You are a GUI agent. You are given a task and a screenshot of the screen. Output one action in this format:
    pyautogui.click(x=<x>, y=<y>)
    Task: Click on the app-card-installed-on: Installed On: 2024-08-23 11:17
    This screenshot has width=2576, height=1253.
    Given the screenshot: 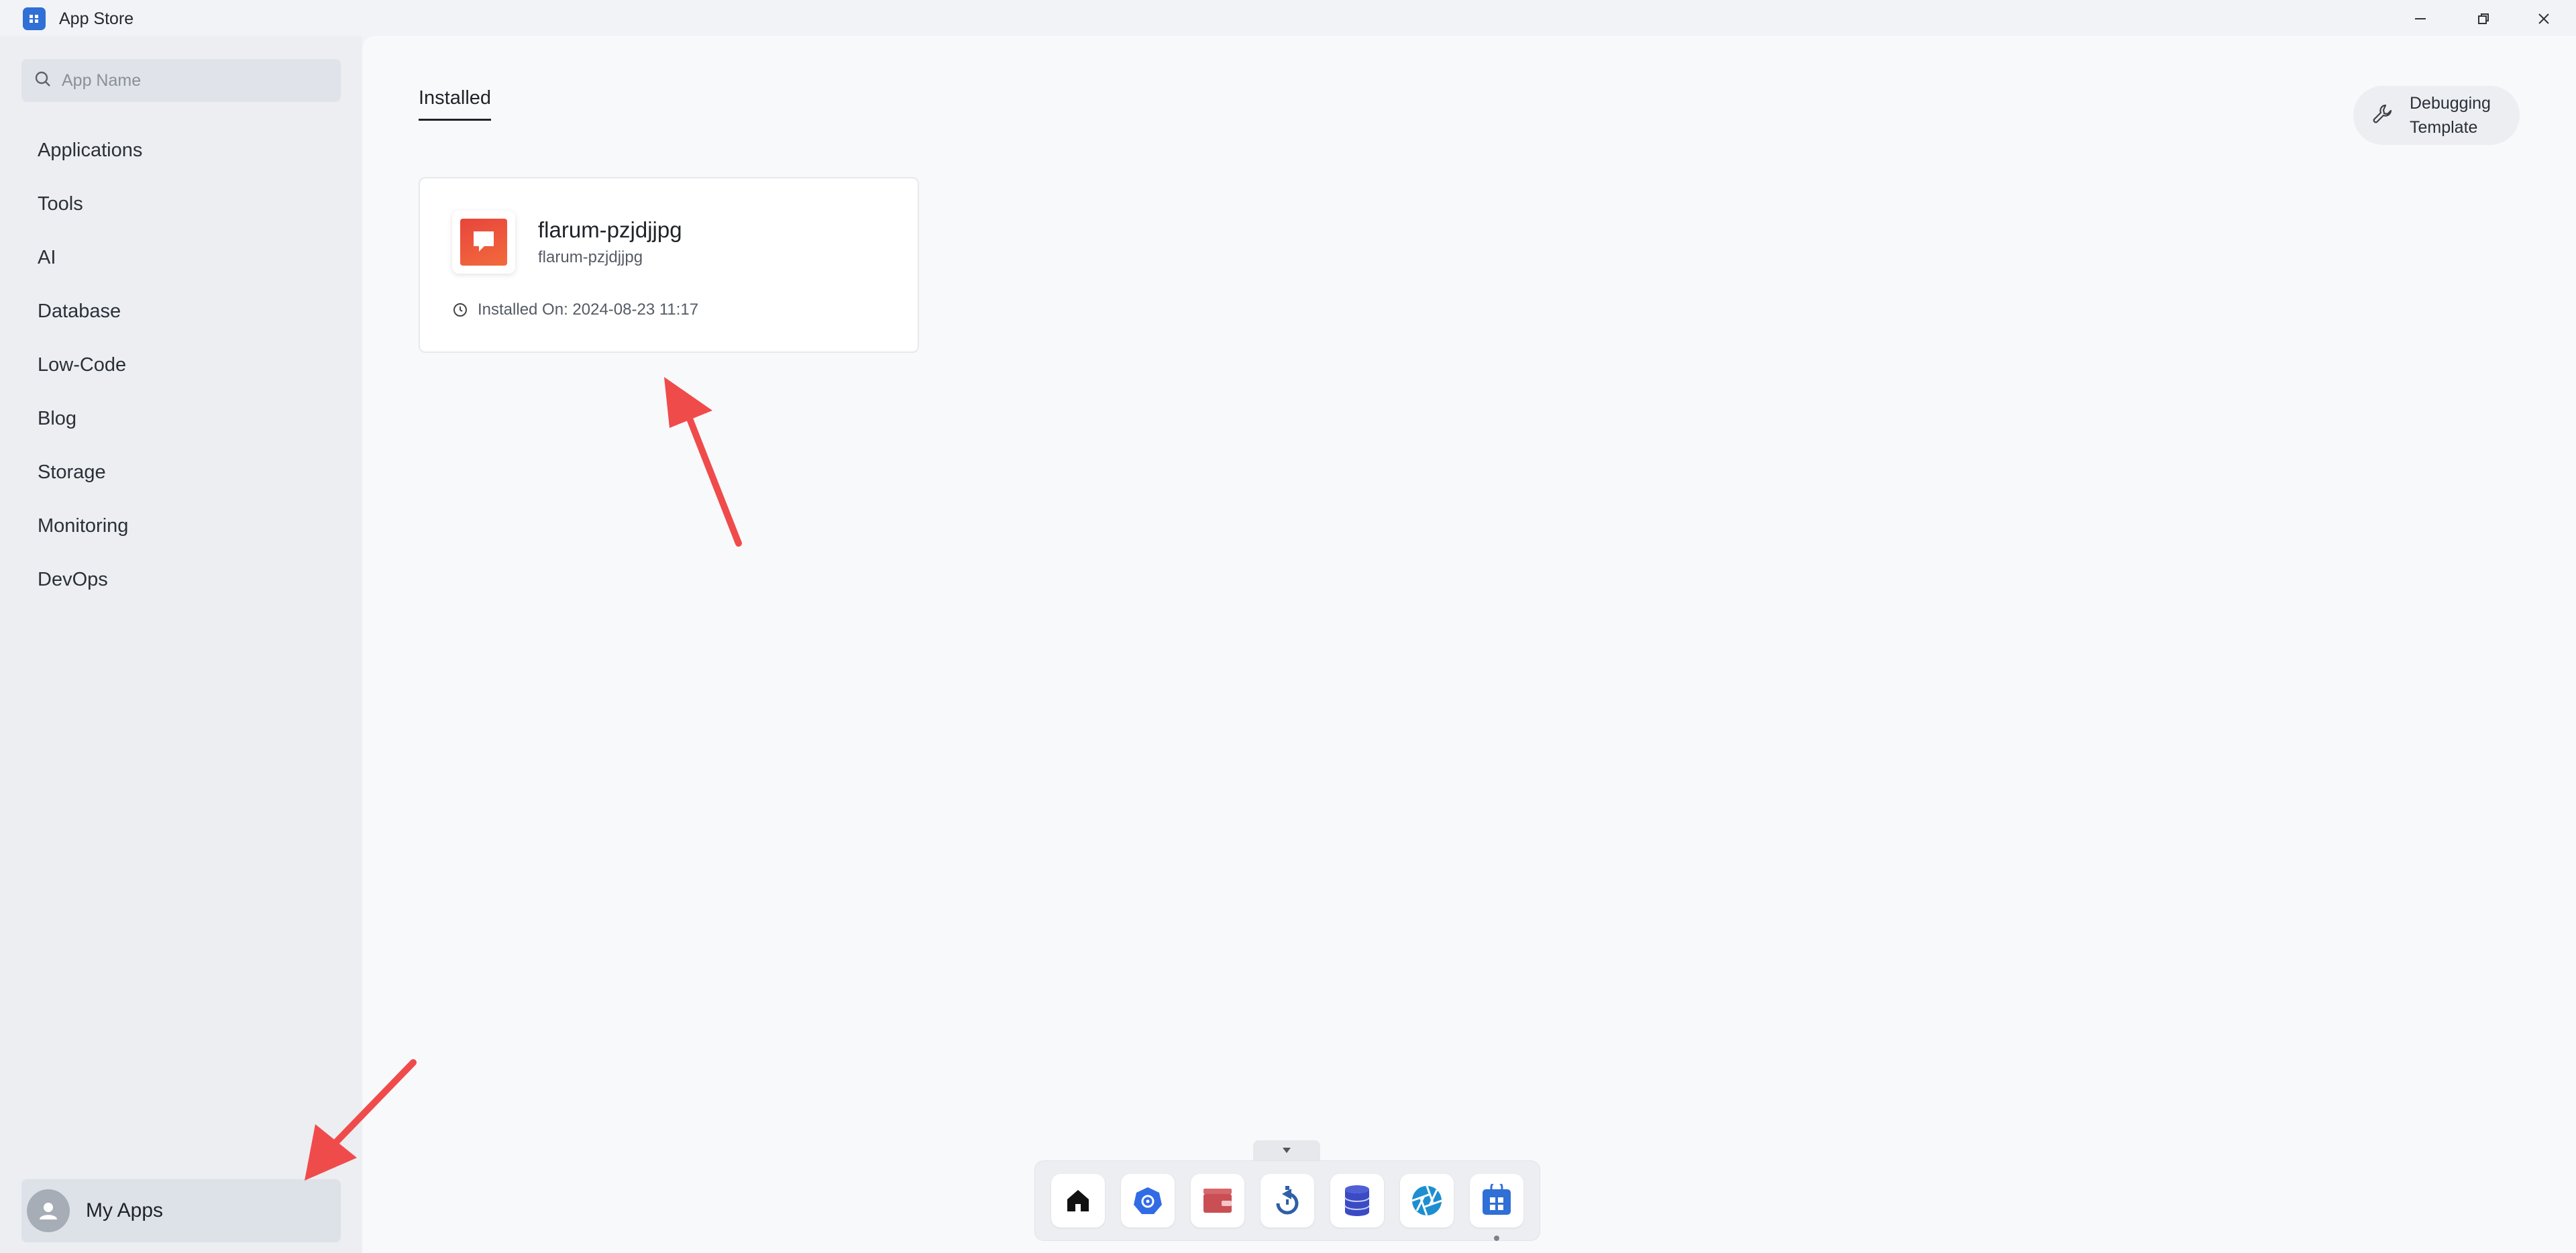 What is the action you would take?
    pyautogui.click(x=575, y=310)
    